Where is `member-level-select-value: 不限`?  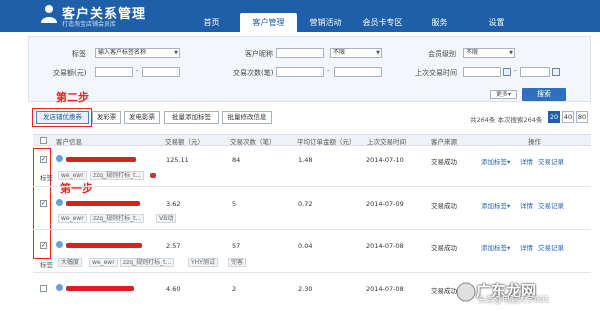 member-level-select-value: 不限 is located at coordinates (472, 52).